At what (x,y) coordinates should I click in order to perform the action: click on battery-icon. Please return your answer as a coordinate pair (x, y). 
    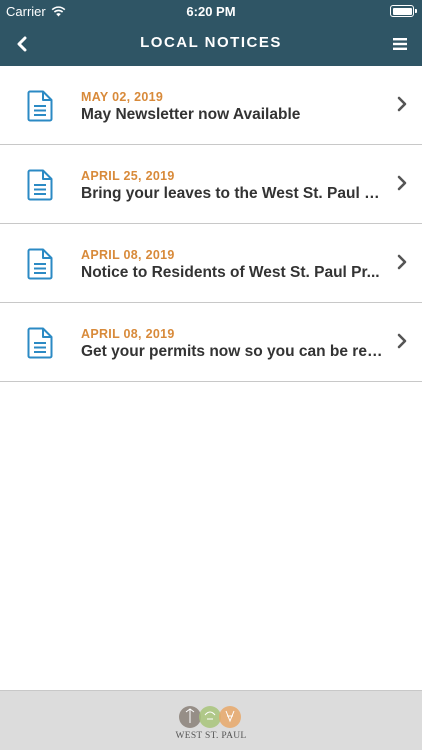
    Looking at the image, I should click on (403, 11).